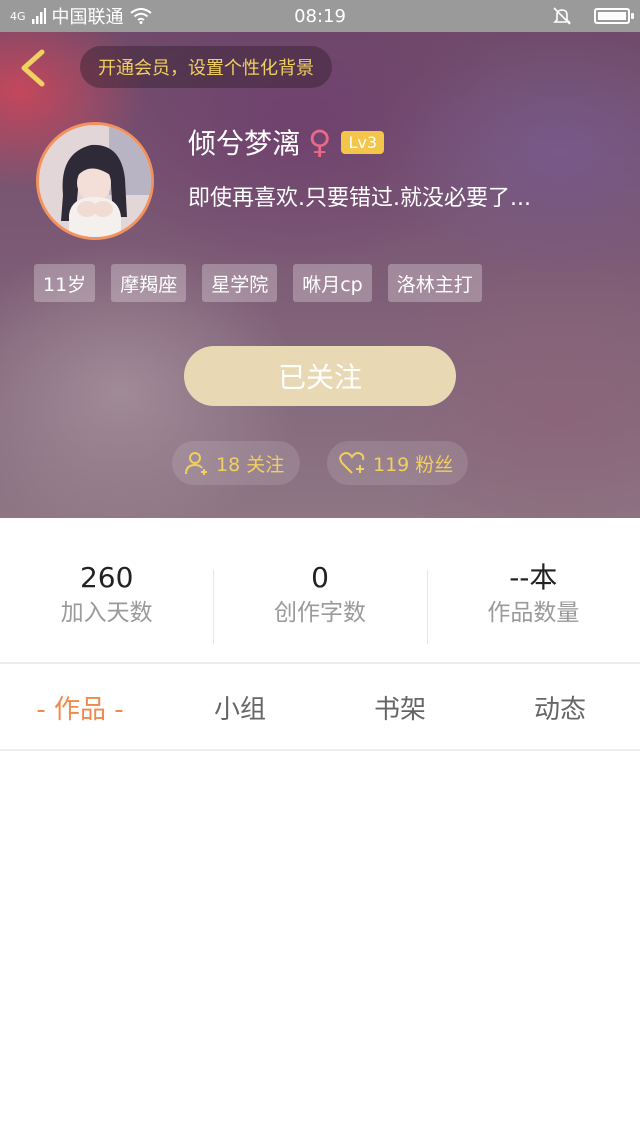  I want to click on fans-button: 119 粉丝, so click(397, 463).